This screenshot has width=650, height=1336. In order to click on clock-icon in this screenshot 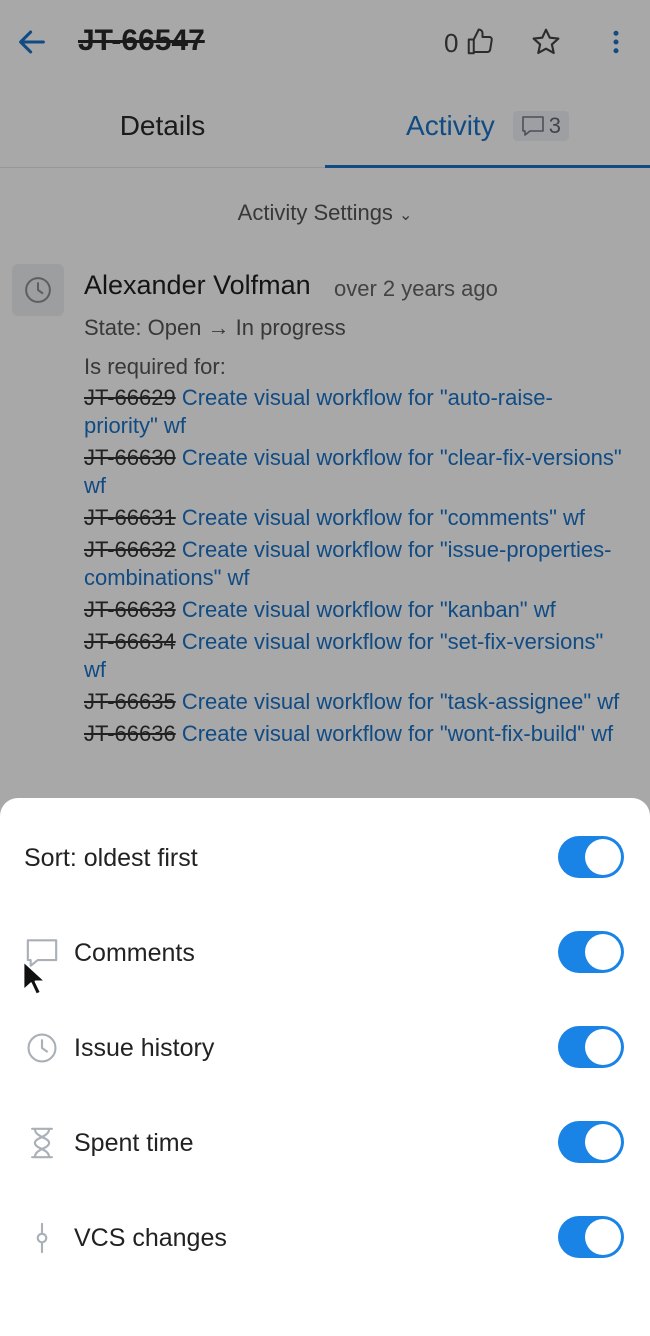, I will do `click(42, 1048)`.